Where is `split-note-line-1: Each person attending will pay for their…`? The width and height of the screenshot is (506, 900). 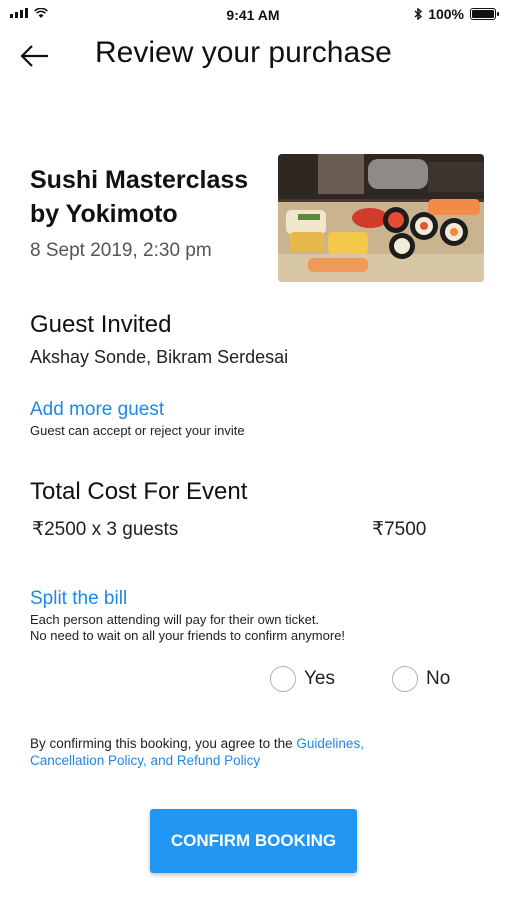
split-note-line-1: Each person attending will pay for their… is located at coordinates (175, 619).